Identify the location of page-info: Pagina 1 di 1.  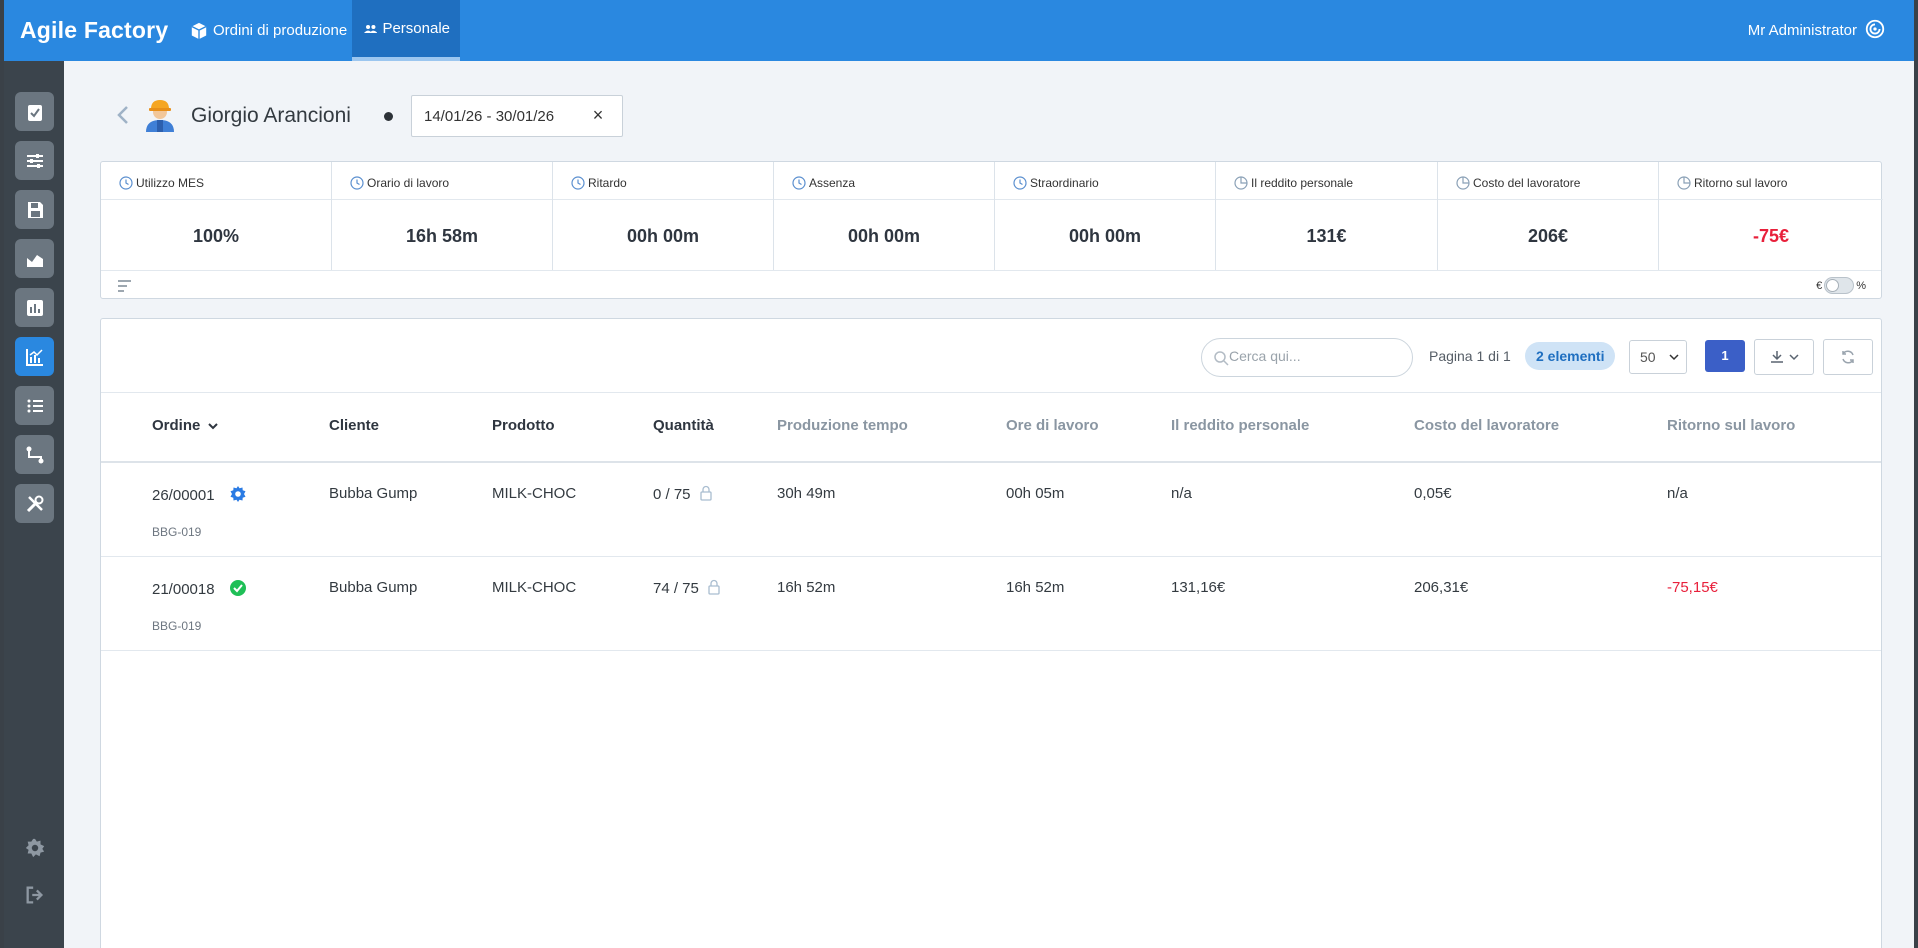
(1470, 356).